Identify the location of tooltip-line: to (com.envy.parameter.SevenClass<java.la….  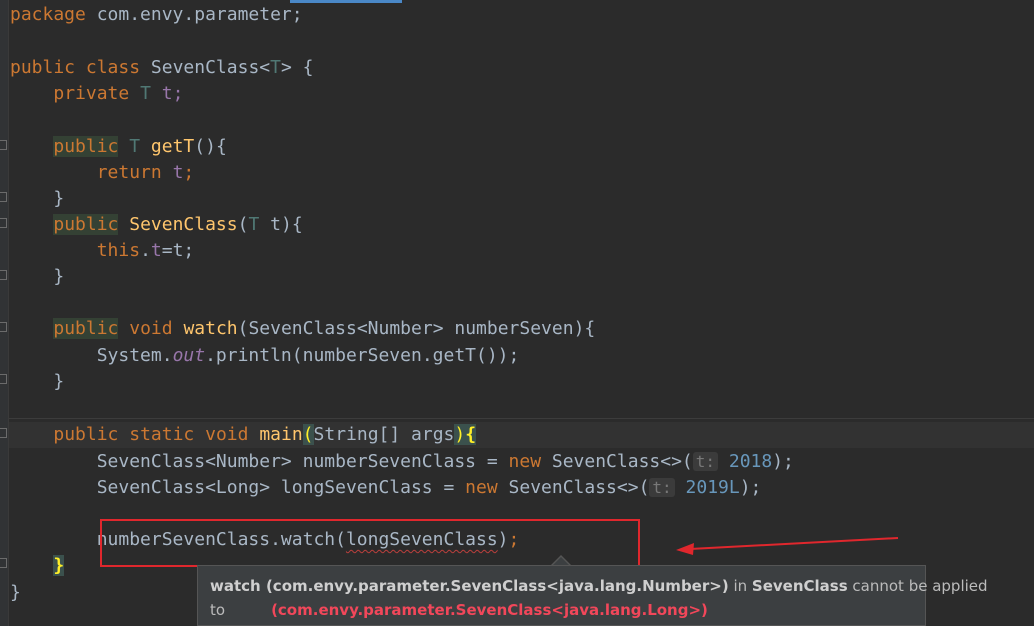
(561, 610).